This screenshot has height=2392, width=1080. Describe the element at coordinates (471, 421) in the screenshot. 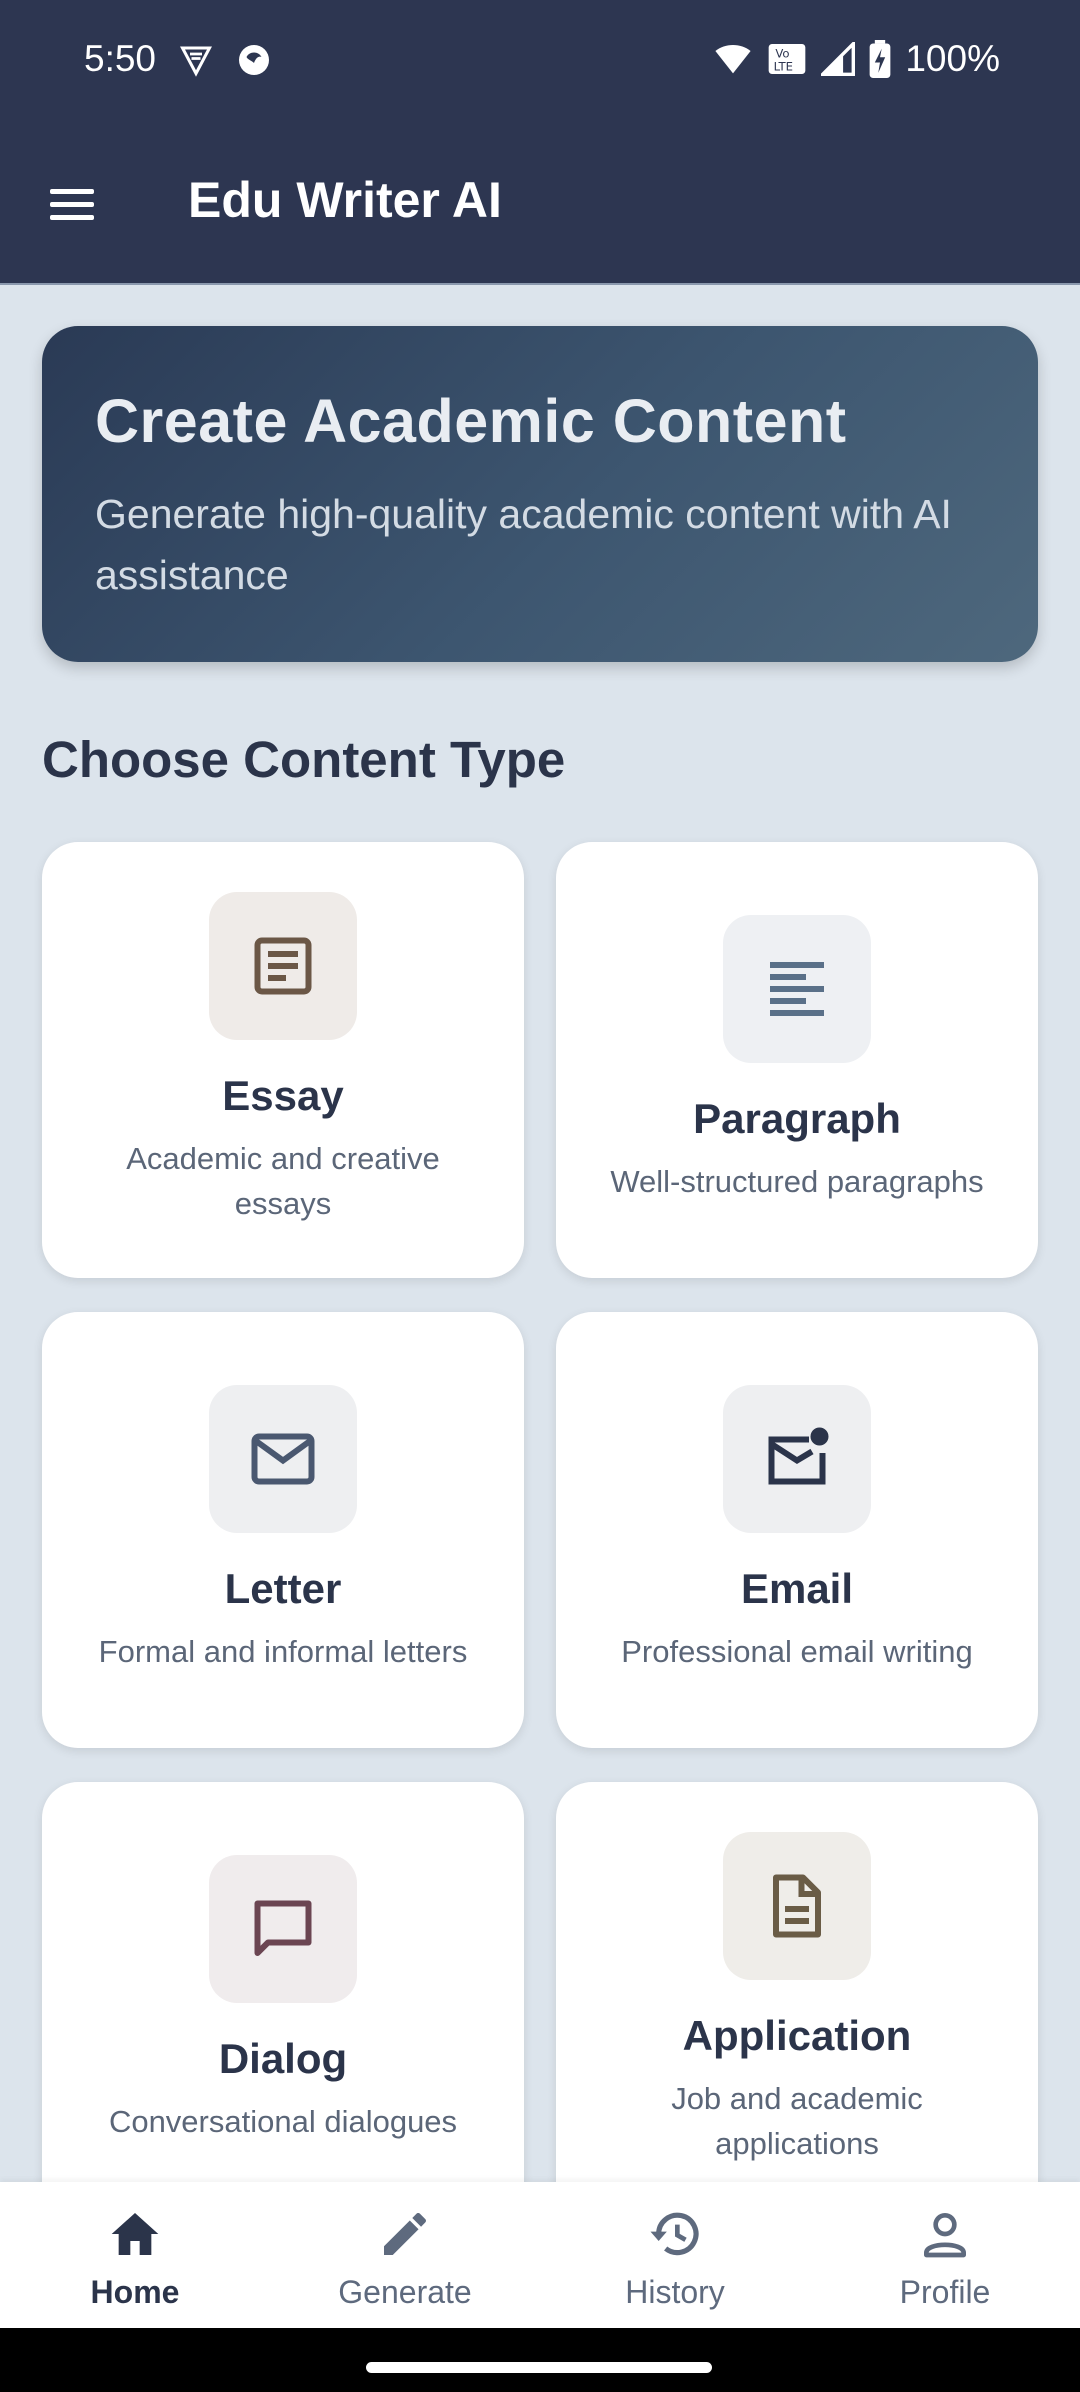

I see `hero-title: Create Academic Content` at that location.